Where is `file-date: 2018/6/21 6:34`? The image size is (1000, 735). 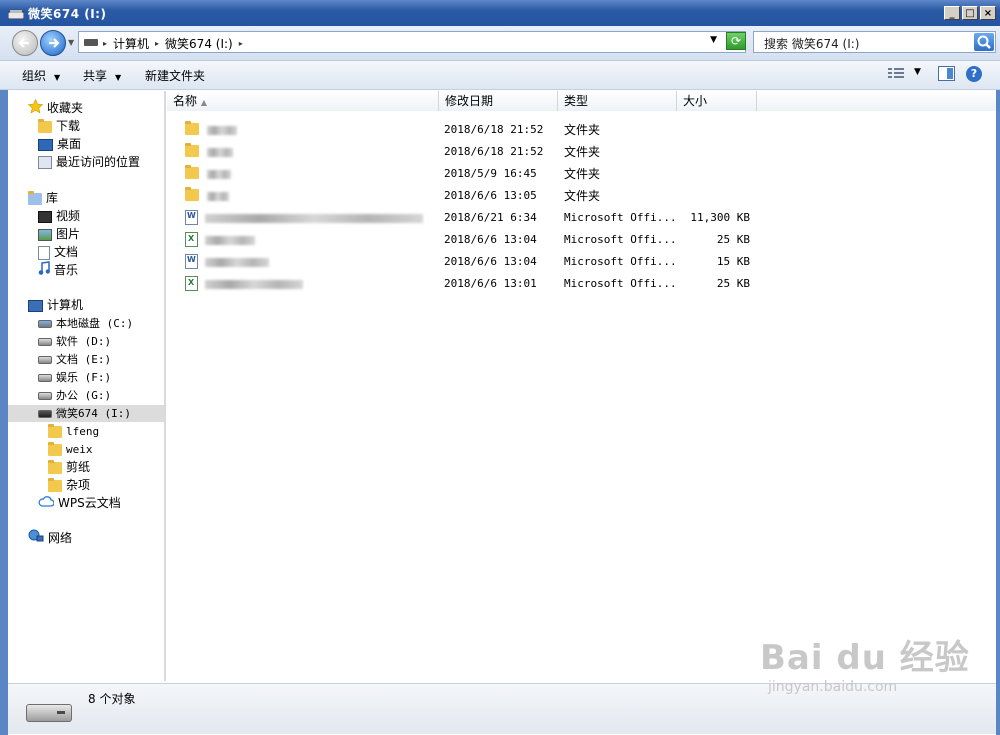 file-date: 2018/6/21 6:34 is located at coordinates (490, 217).